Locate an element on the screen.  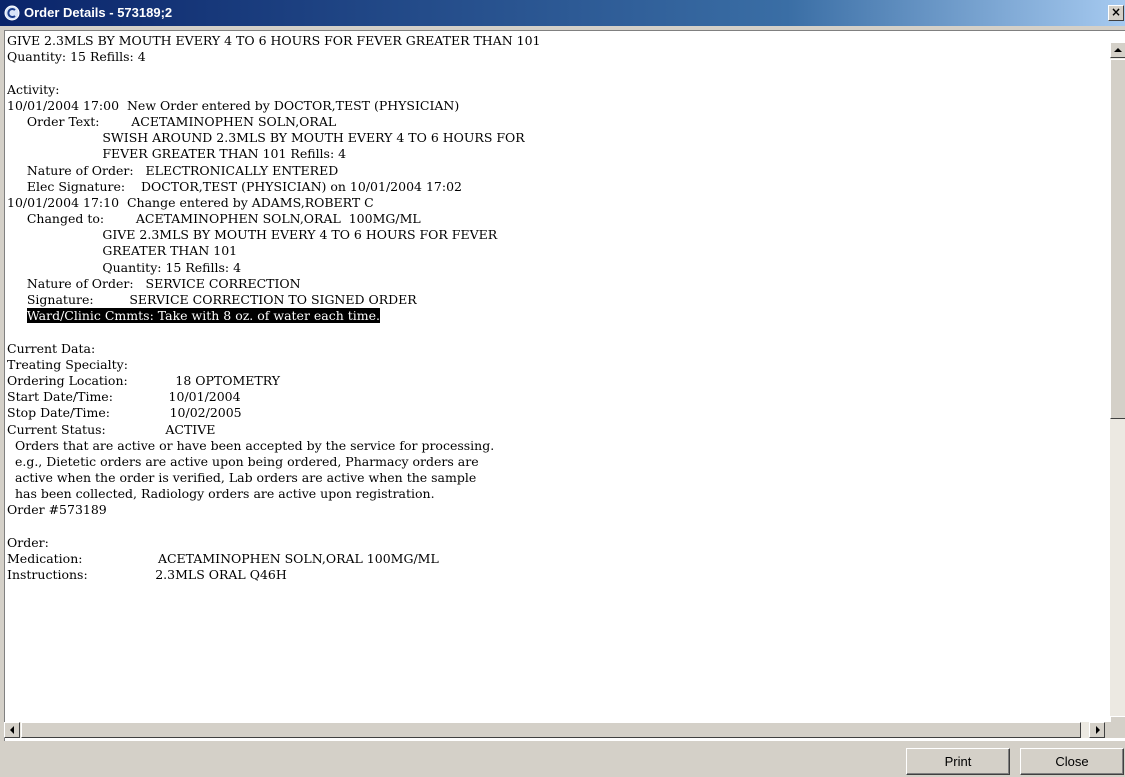
text-line: GREATER THAN 101 is located at coordinates (122, 251).